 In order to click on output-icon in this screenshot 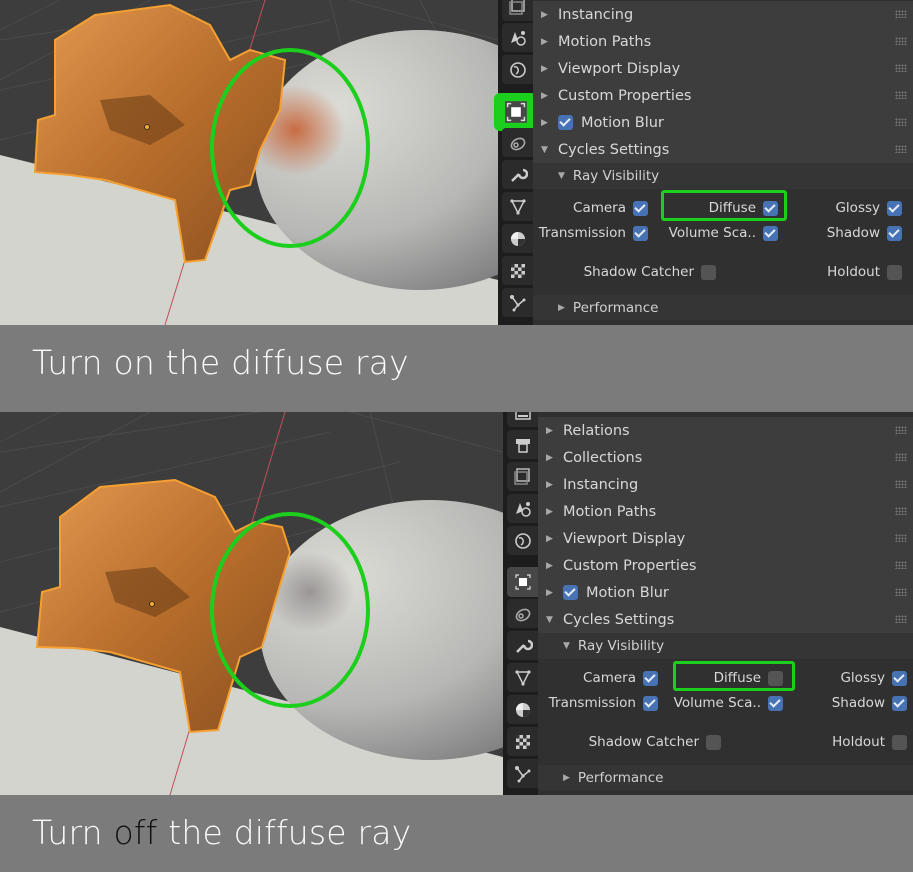, I will do `click(522, 419)`.